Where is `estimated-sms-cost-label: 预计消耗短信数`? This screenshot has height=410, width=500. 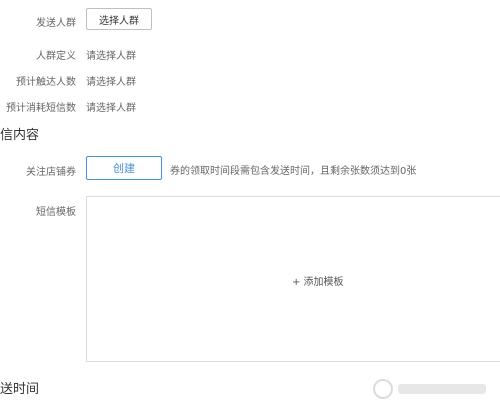 estimated-sms-cost-label: 预计消耗短信数 is located at coordinates (41, 108).